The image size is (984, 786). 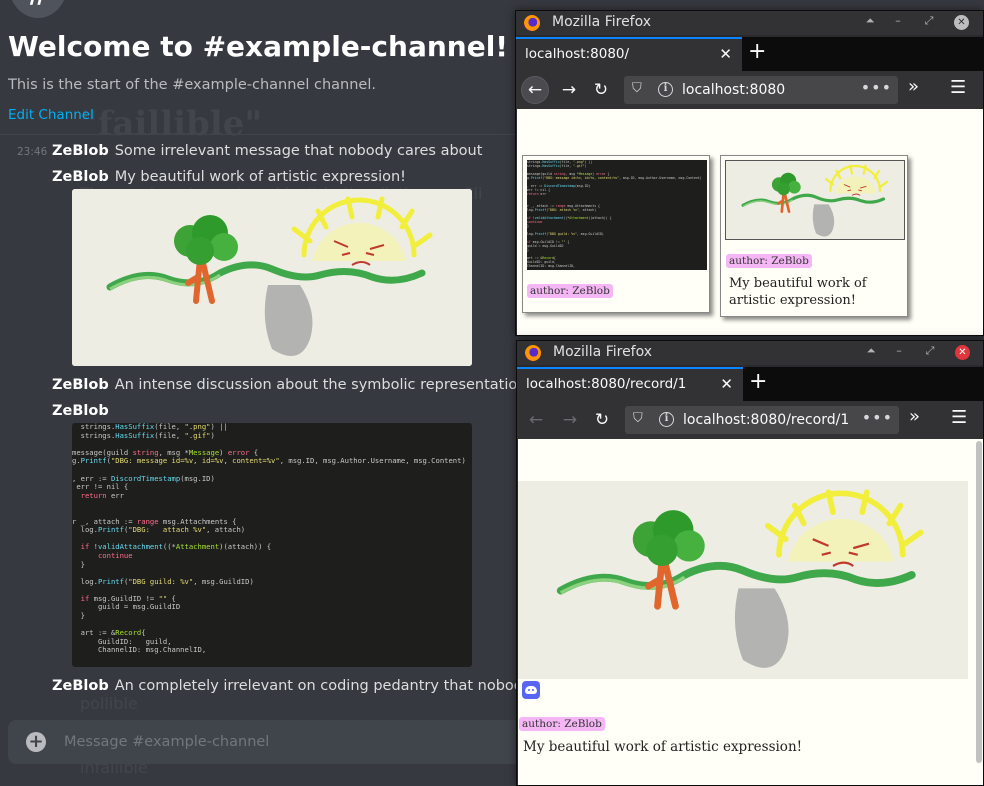 What do you see at coordinates (272, 277) in the screenshot?
I see `drawing-attachment` at bounding box center [272, 277].